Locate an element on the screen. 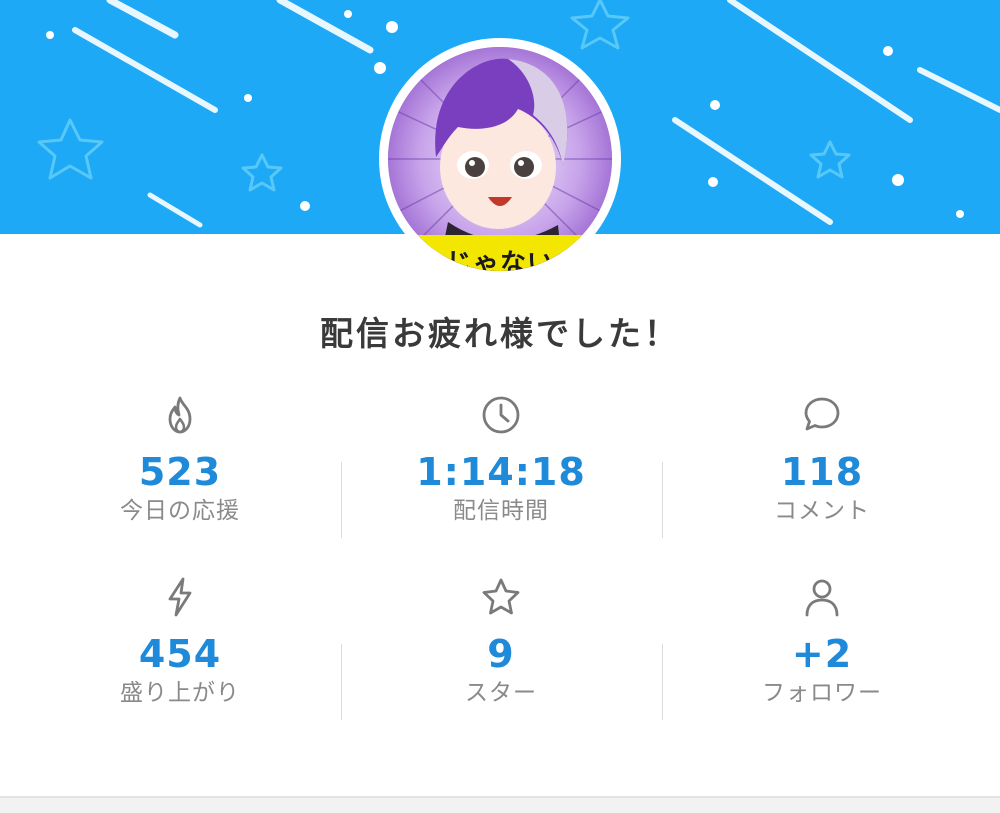  stat-value: 454 is located at coordinates (180, 654).